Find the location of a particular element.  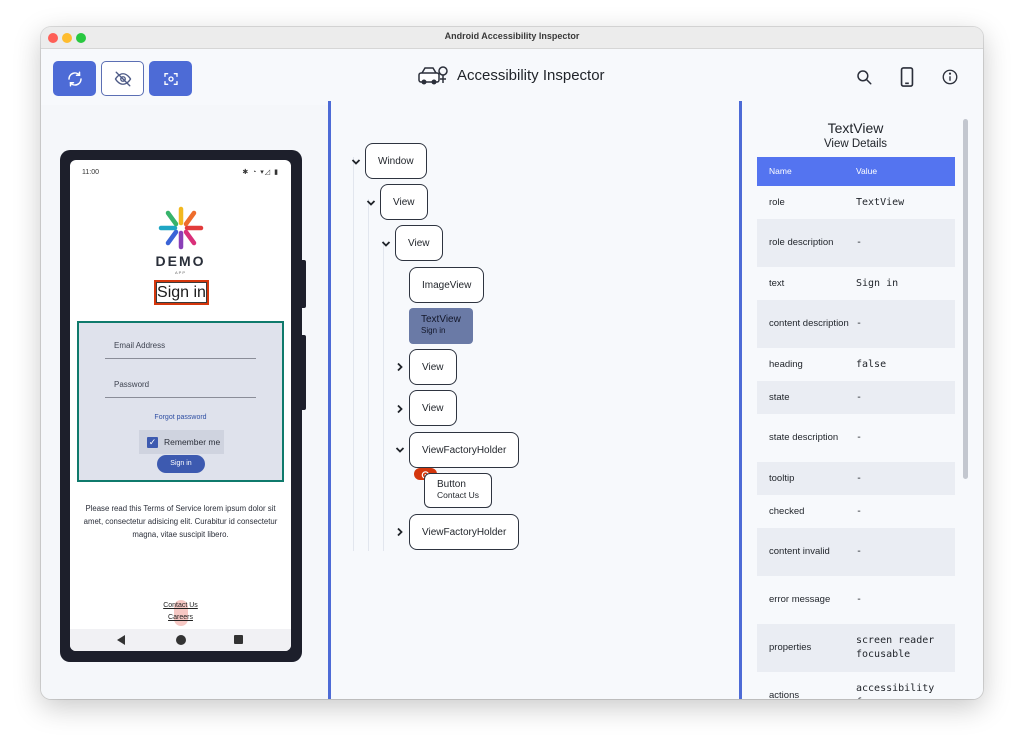

row-name: state is located at coordinates (779, 397).